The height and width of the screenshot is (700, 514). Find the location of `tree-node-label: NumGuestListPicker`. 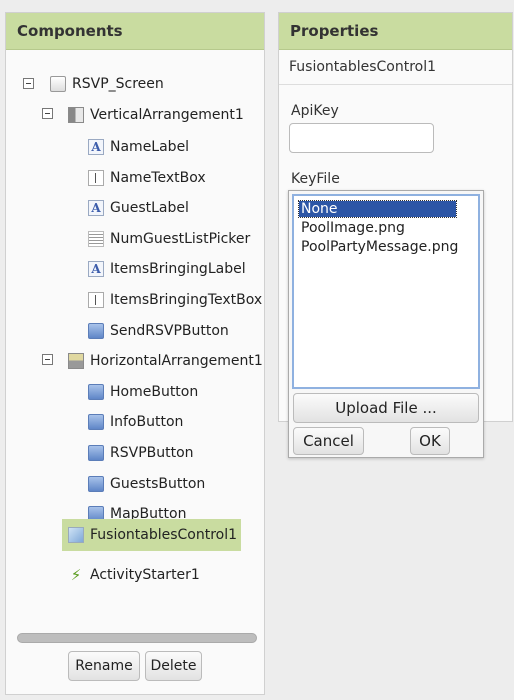

tree-node-label: NumGuestListPicker is located at coordinates (180, 239).